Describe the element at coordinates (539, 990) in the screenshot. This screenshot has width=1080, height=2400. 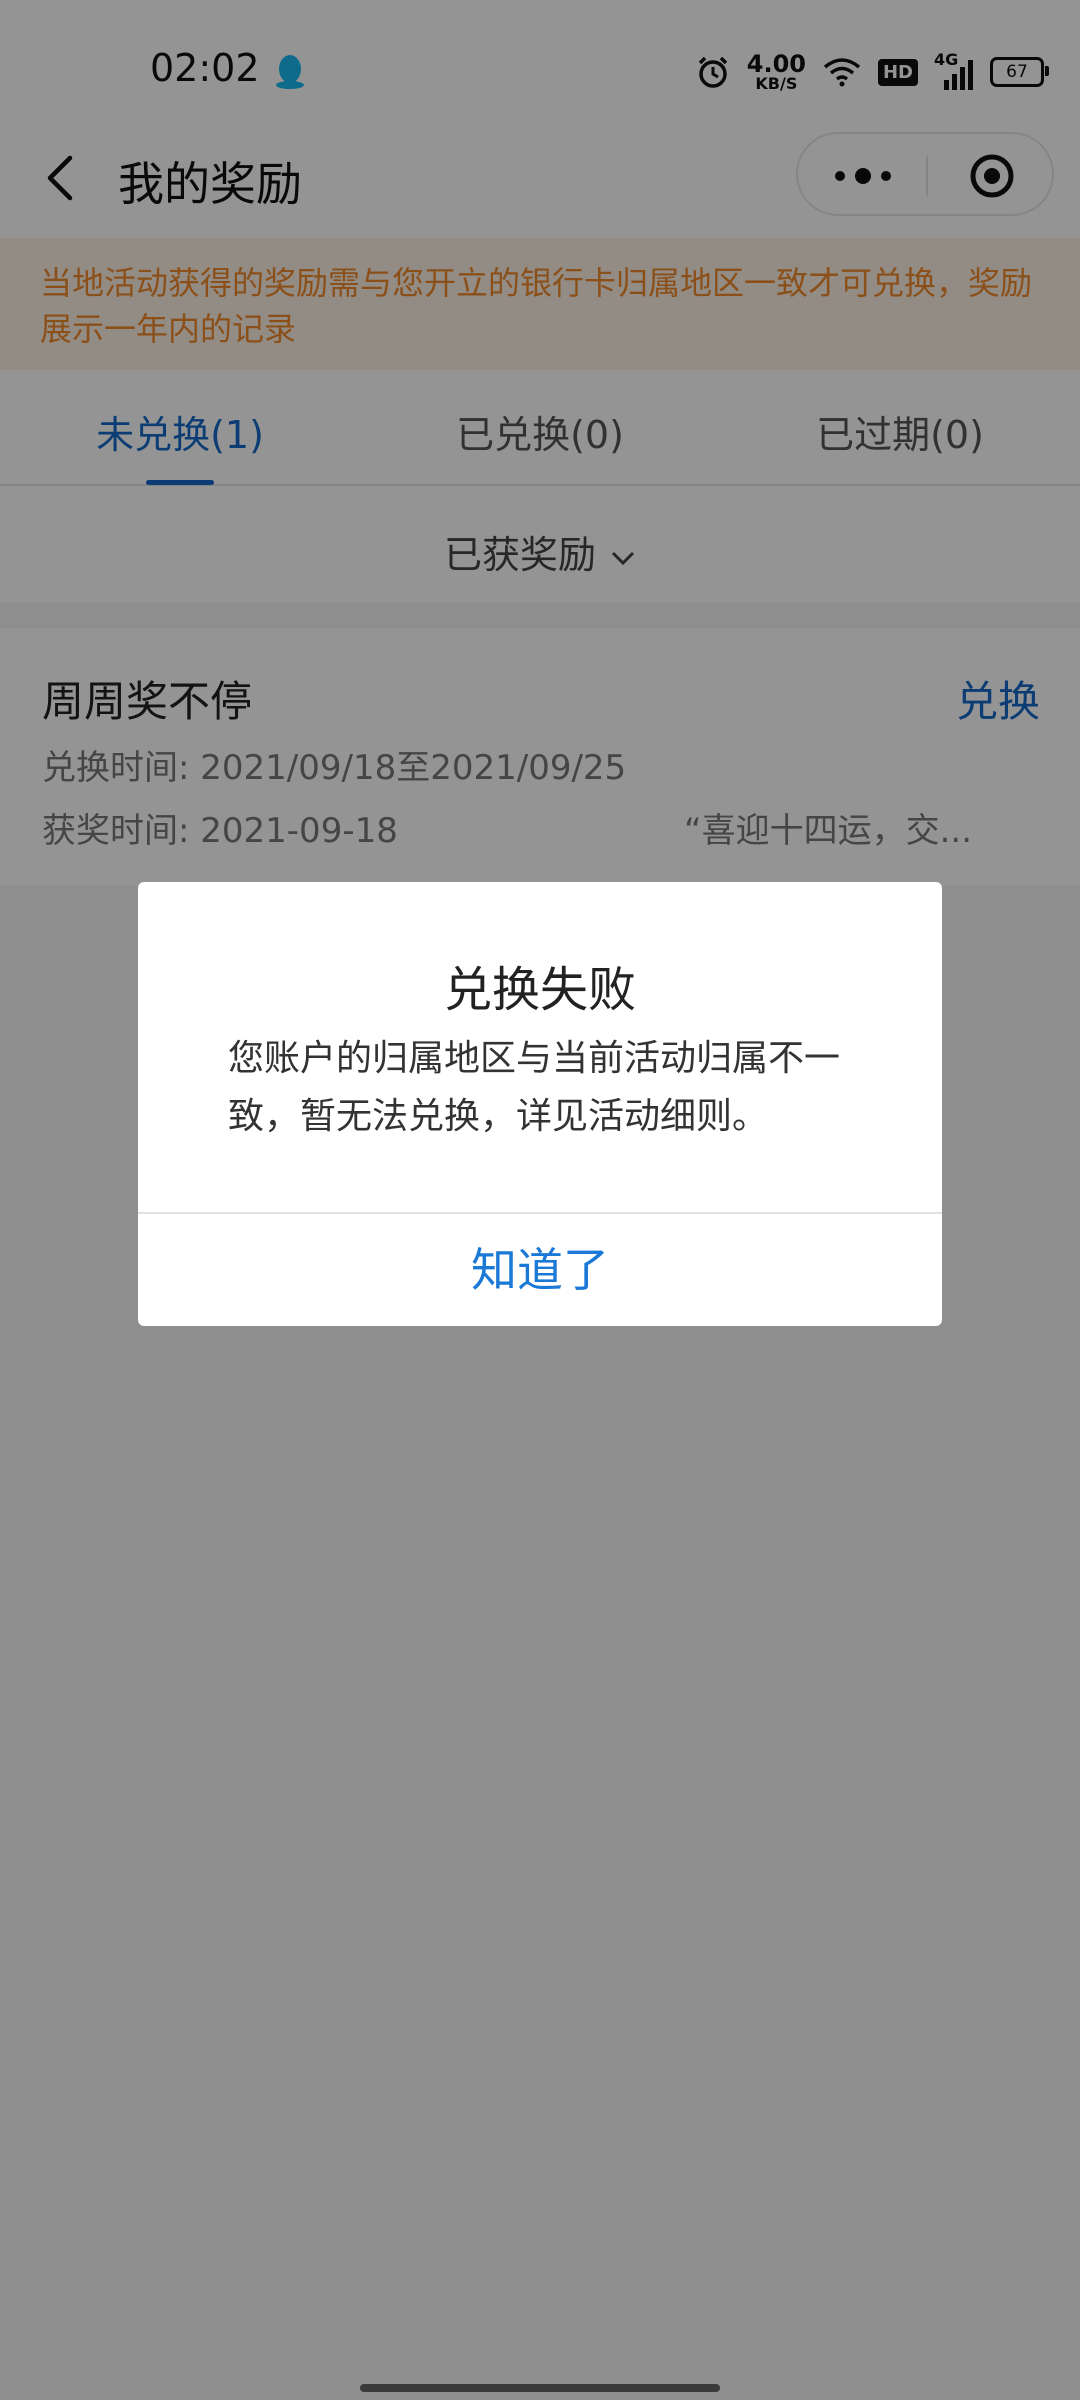
I see `dialog-title: 兑换失败` at that location.